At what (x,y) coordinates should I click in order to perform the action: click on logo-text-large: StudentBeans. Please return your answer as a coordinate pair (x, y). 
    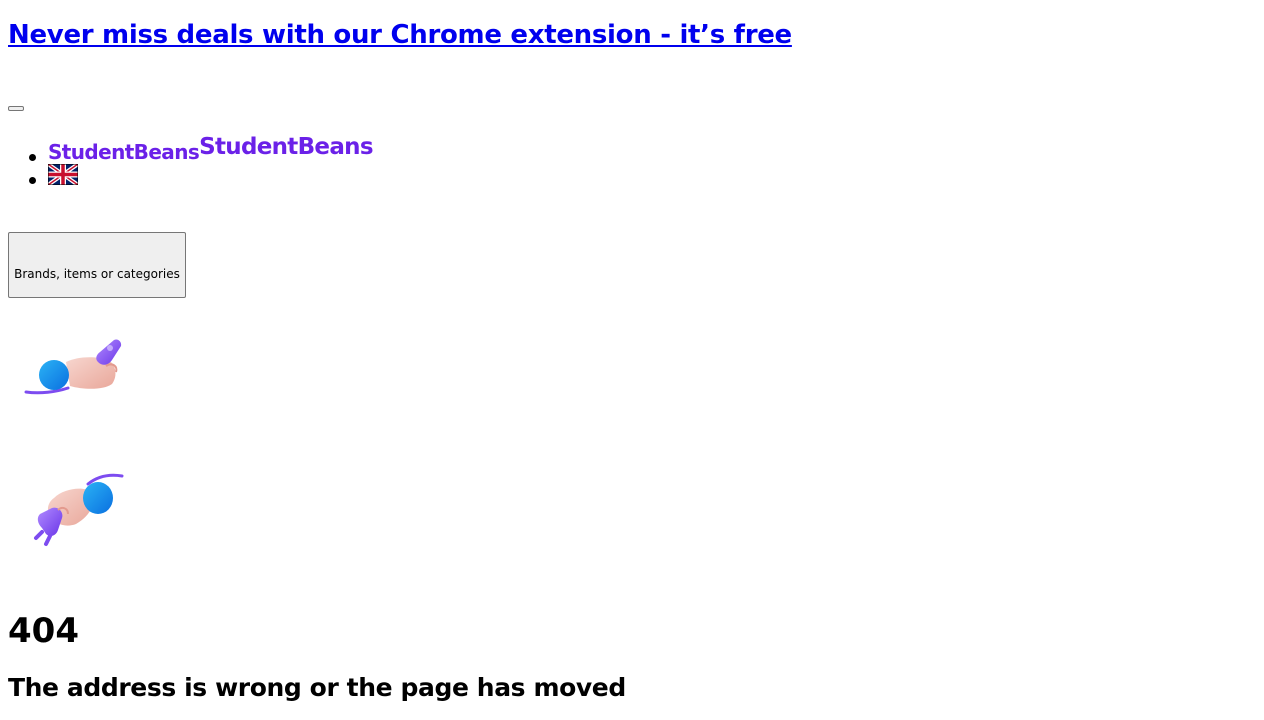
    Looking at the image, I should click on (286, 147).